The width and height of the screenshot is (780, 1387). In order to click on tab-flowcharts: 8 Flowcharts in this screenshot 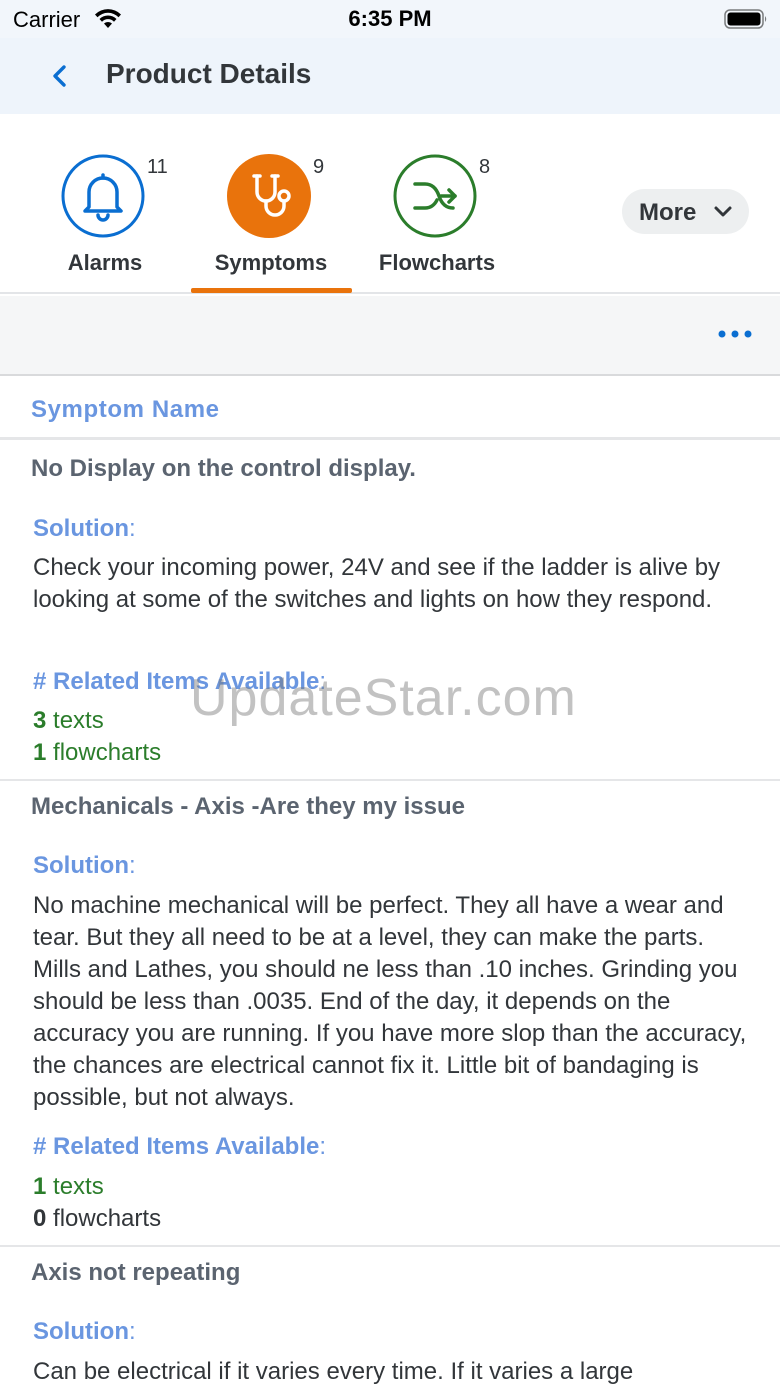, I will do `click(437, 204)`.